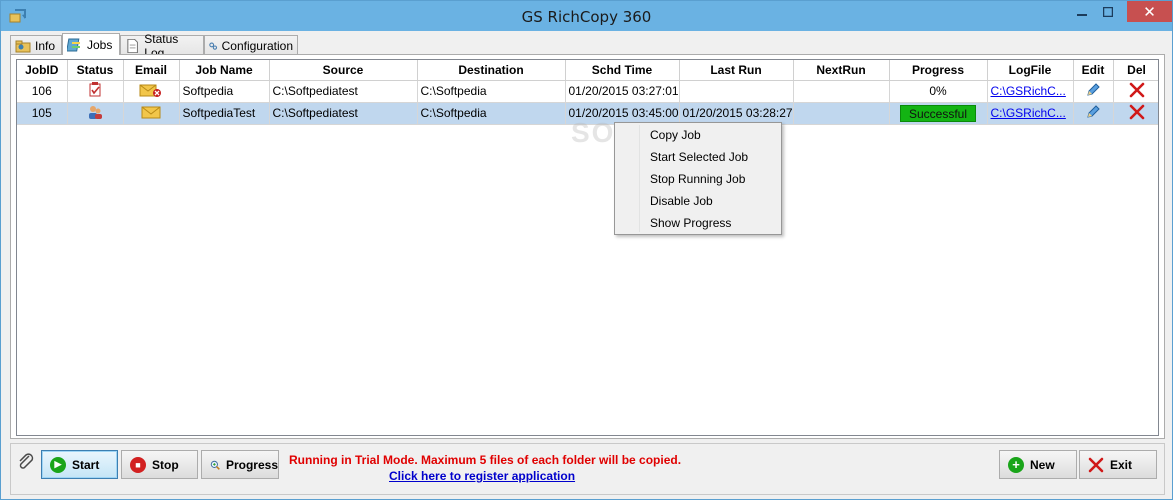 This screenshot has width=1173, height=500. Describe the element at coordinates (1042, 464) in the screenshot. I see `new-button-label: New` at that location.